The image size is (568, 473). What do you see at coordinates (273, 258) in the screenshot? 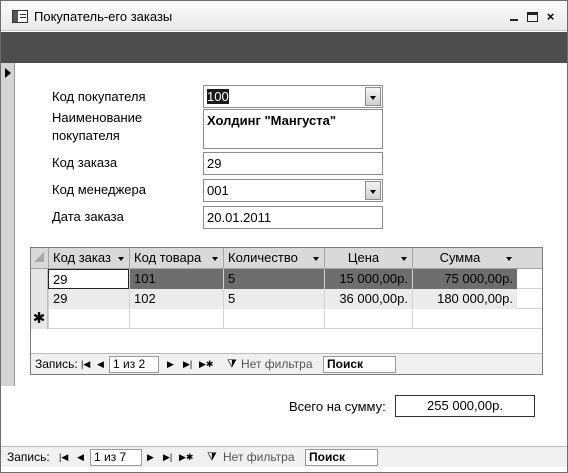
I see `column-header: Количество` at bounding box center [273, 258].